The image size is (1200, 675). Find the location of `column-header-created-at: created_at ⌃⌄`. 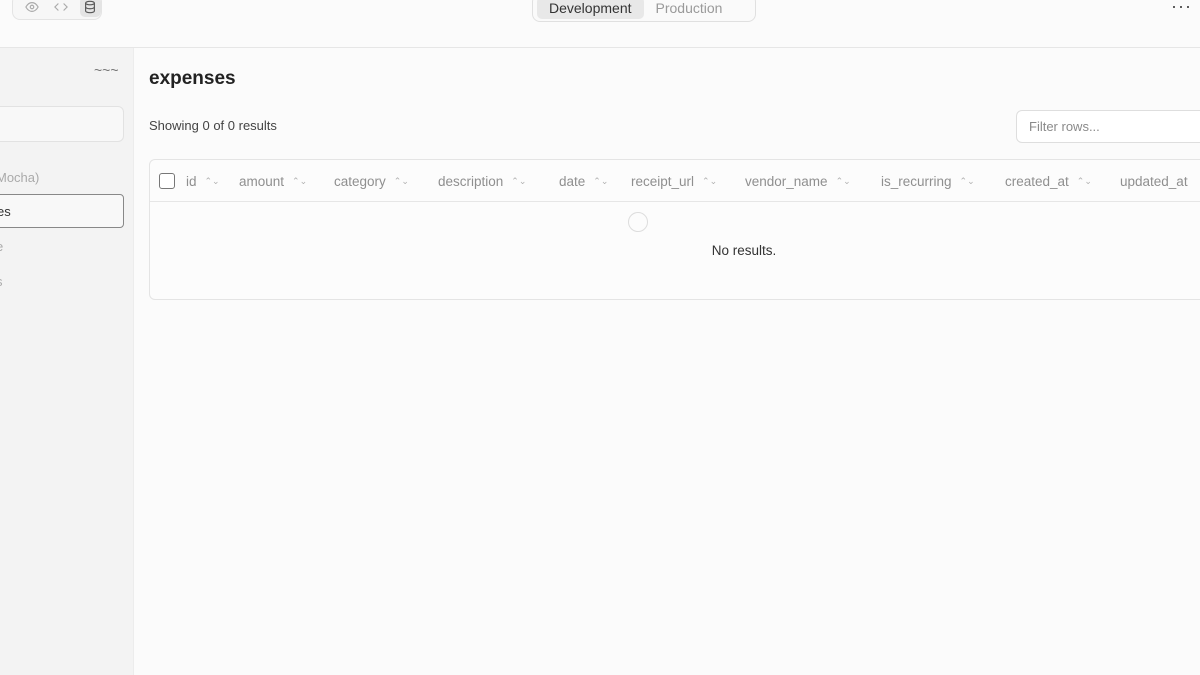

column-header-created-at: created_at ⌃⌄ is located at coordinates (1048, 181).